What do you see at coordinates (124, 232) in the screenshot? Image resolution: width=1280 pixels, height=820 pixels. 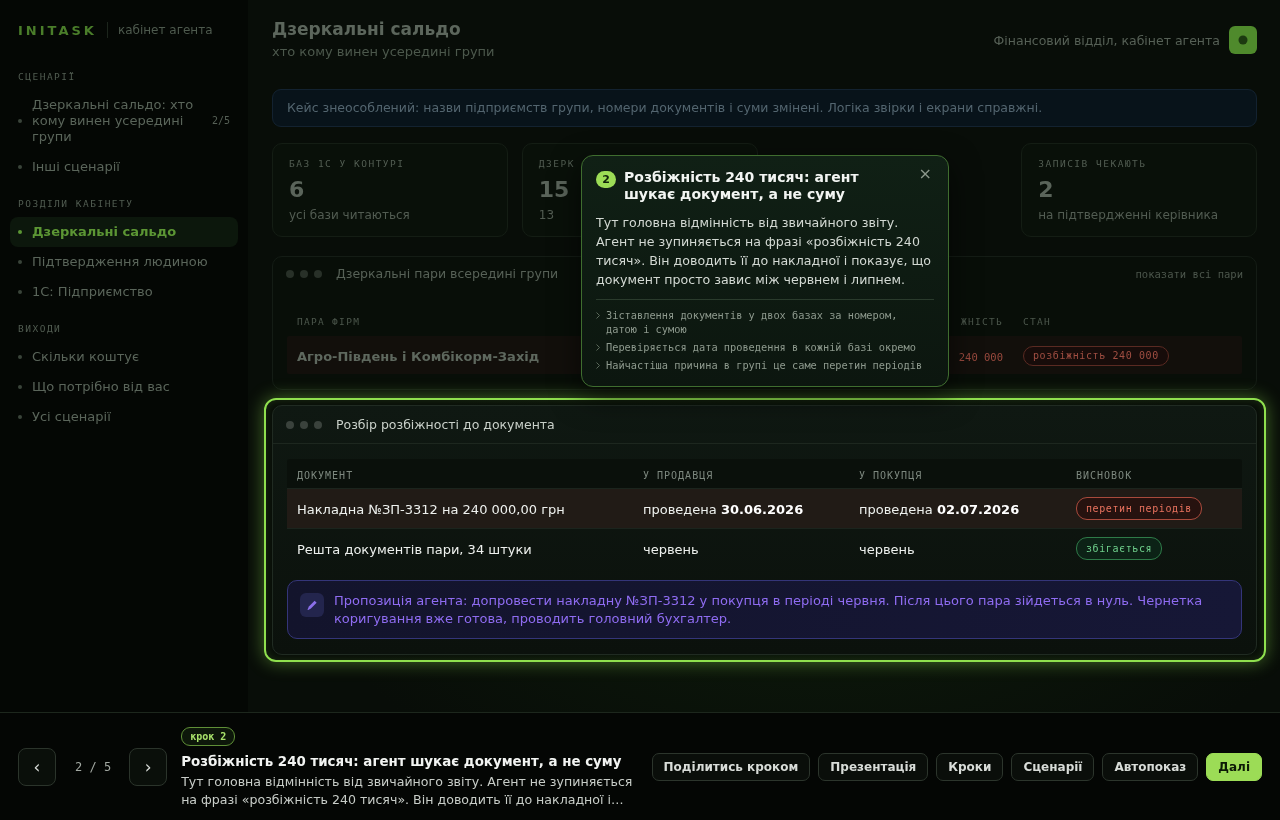 I see `sidebar-item: Дзеркальні сальдо` at bounding box center [124, 232].